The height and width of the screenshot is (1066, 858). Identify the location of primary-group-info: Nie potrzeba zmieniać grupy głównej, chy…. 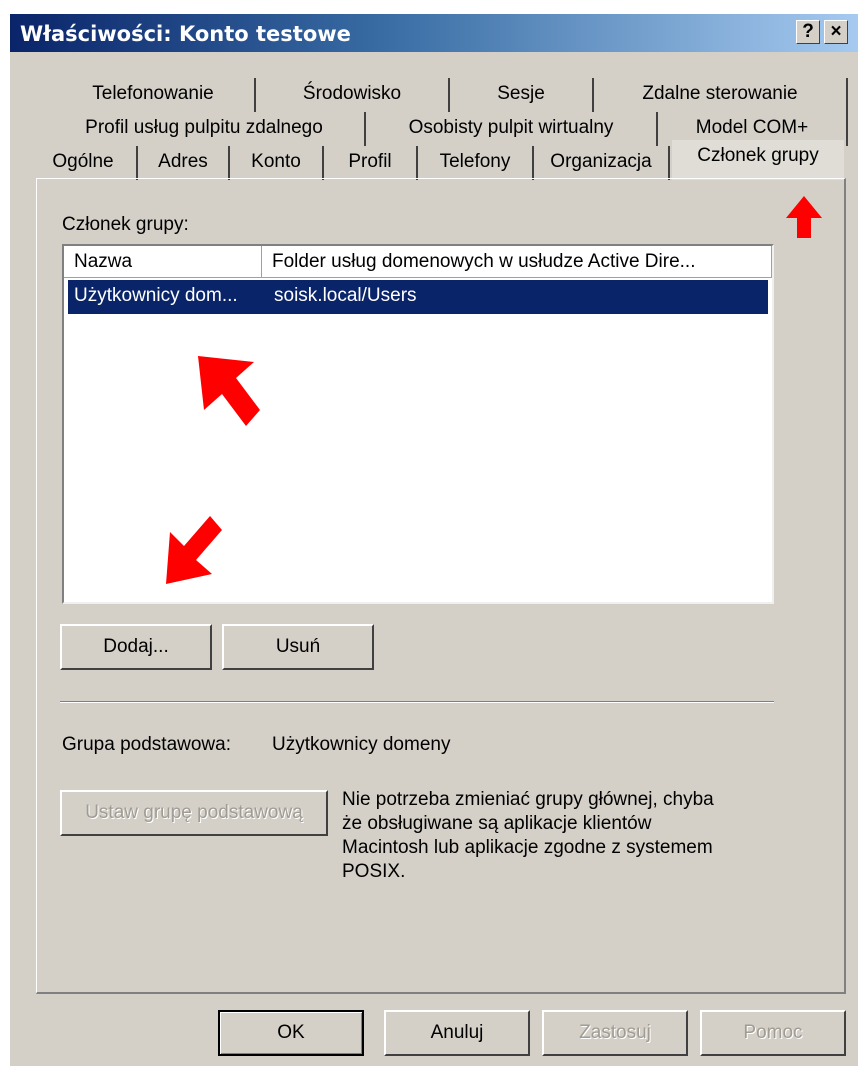
(562, 836).